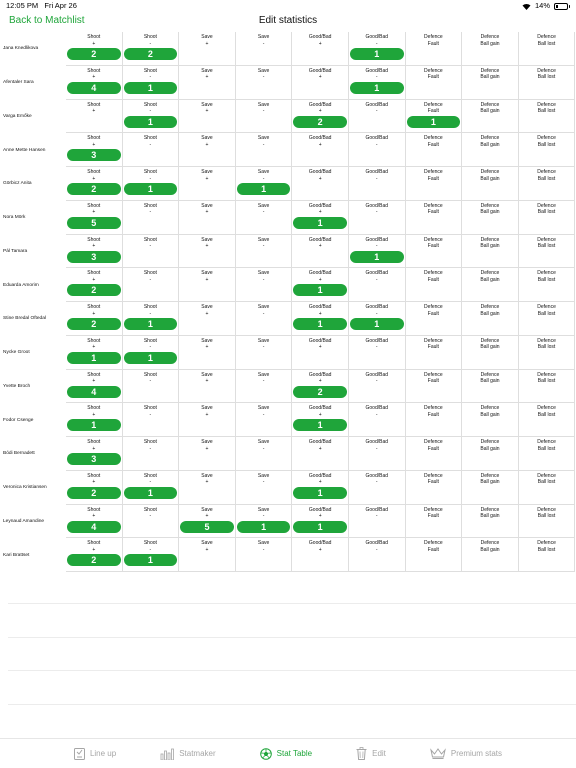  Describe the element at coordinates (207, 521) in the screenshot. I see `stat-cell: Save +5` at that location.